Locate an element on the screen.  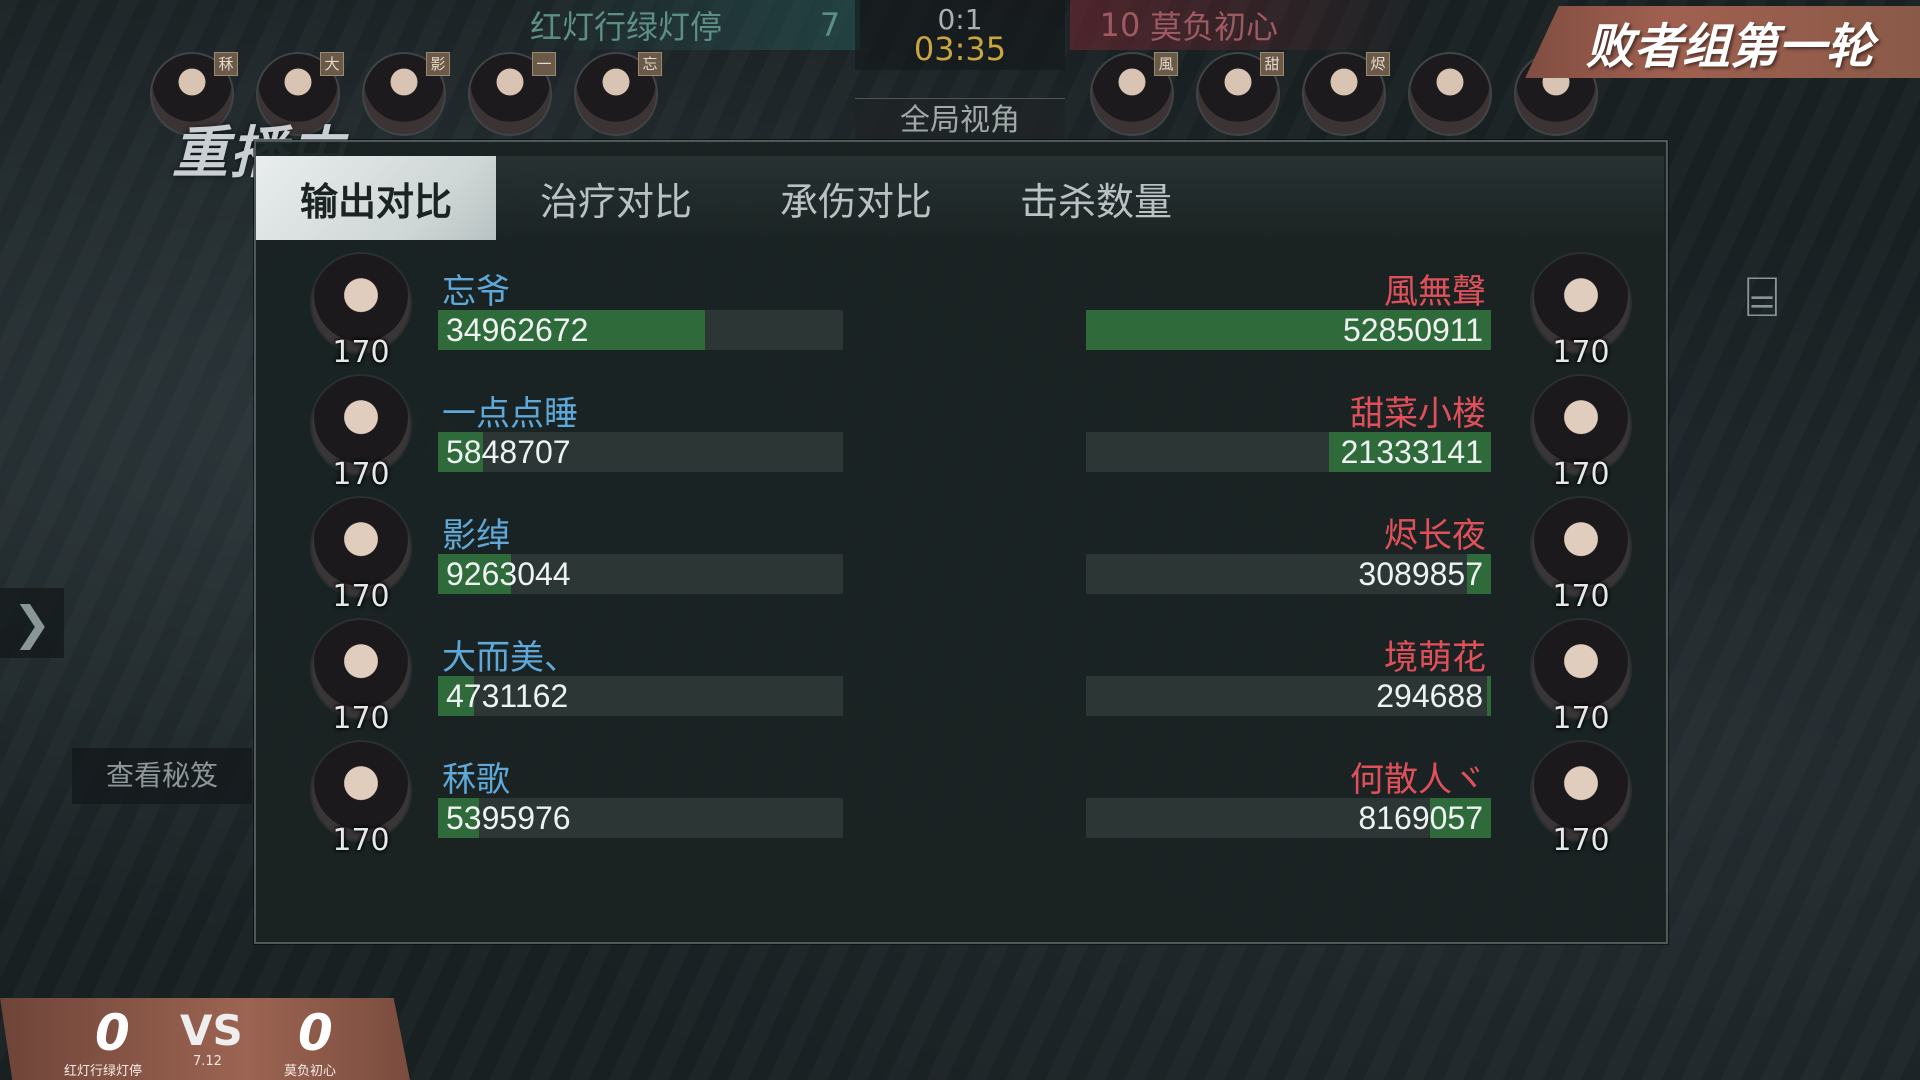
round-banner: 败者组第一轮 is located at coordinates (1722, 42).